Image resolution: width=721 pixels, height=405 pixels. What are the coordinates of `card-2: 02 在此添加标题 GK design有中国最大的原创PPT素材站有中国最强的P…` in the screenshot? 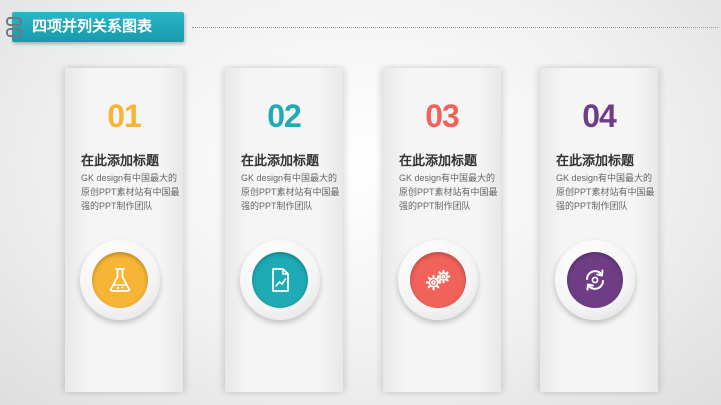 It's located at (284, 230).